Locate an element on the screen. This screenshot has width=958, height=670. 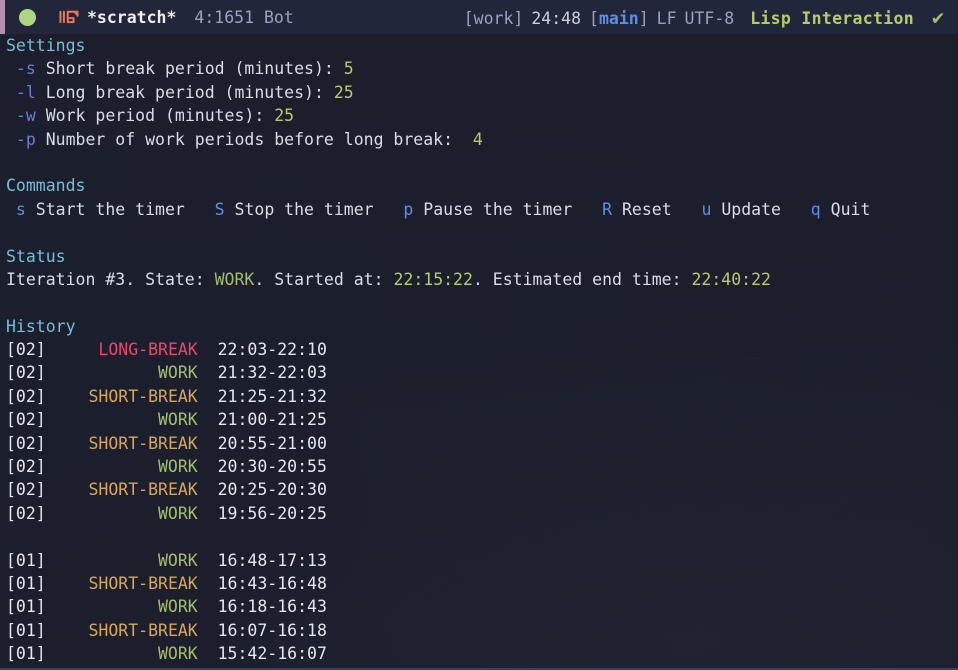
command-label: Reset is located at coordinates (642, 209).